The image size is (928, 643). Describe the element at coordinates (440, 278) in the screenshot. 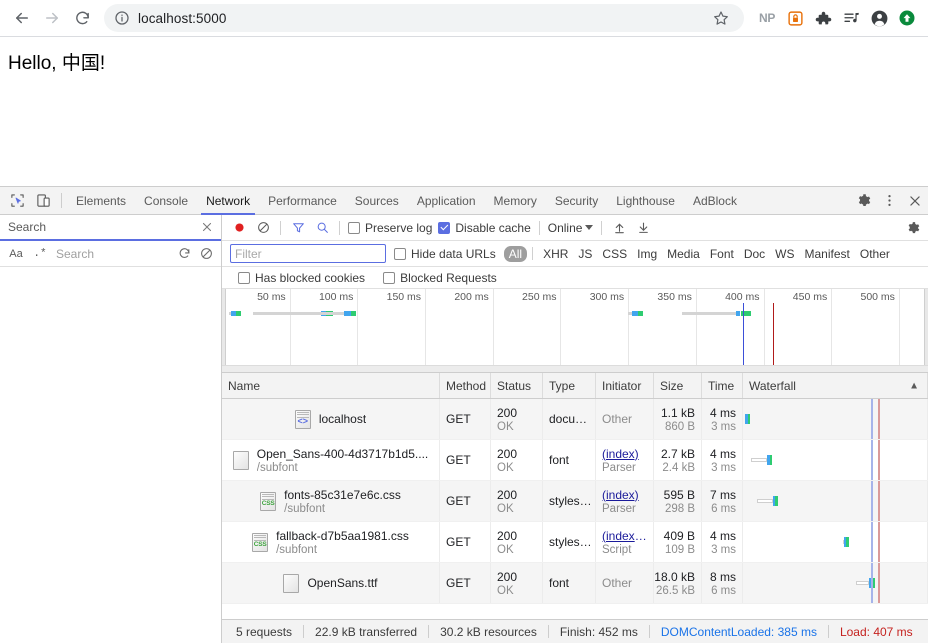

I see `blocked-requests-checkbox: Blocked Requests` at that location.